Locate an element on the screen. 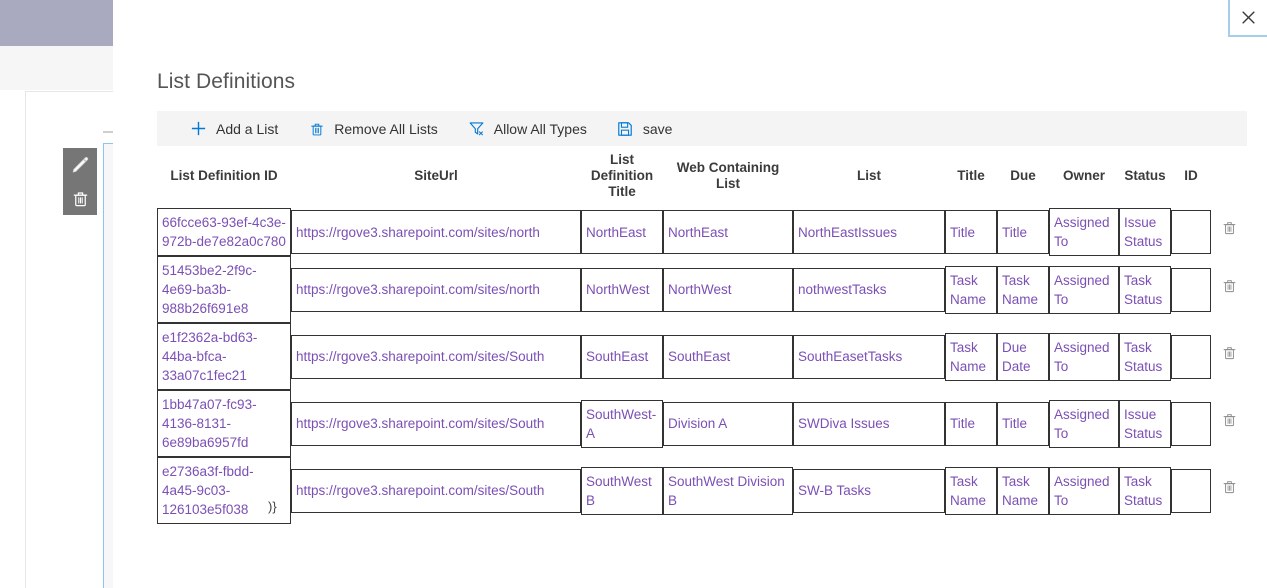 This screenshot has width=1267, height=588. cell-list: SouthEasetTasks is located at coordinates (869, 356).